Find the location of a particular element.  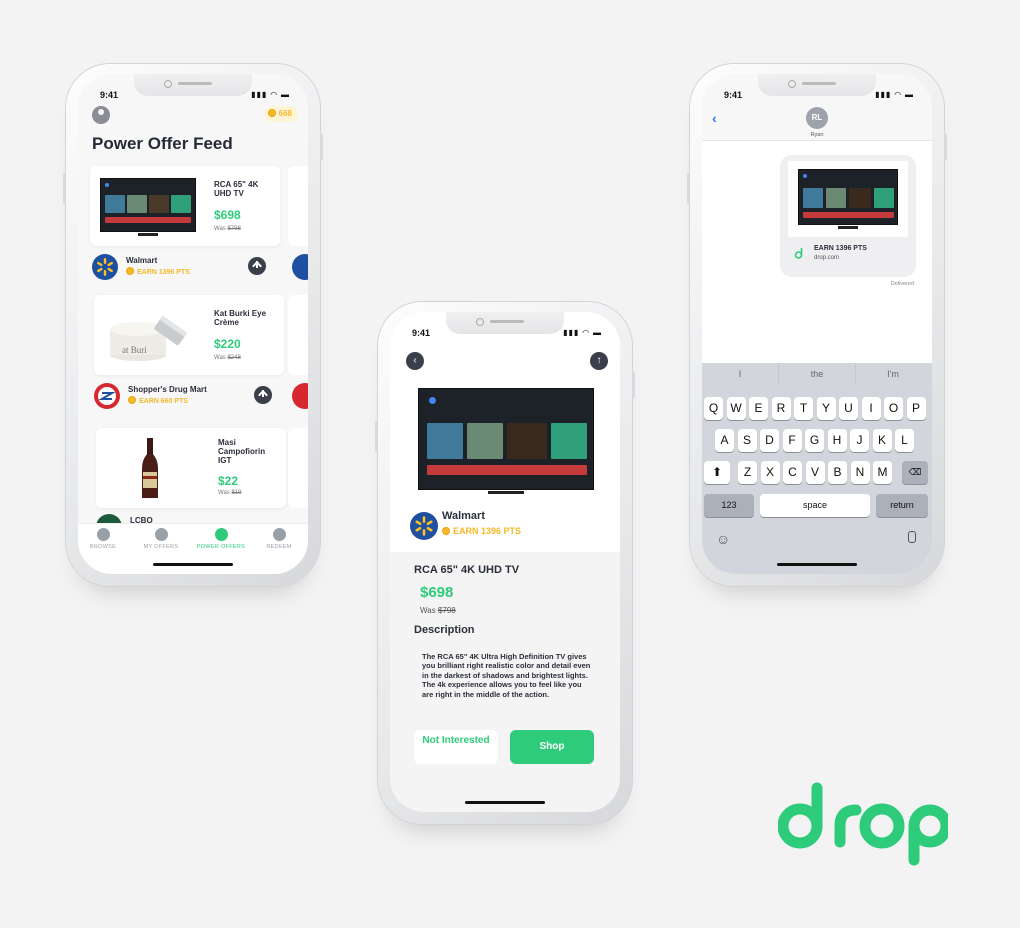

link-preview-image is located at coordinates (848, 199).